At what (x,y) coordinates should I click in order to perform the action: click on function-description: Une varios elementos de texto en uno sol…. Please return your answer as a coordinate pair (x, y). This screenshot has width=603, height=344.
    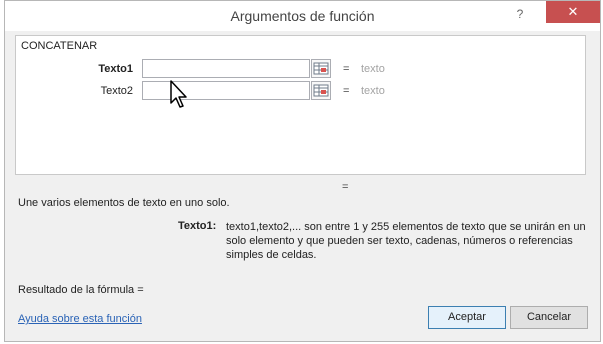
    Looking at the image, I should click on (124, 203).